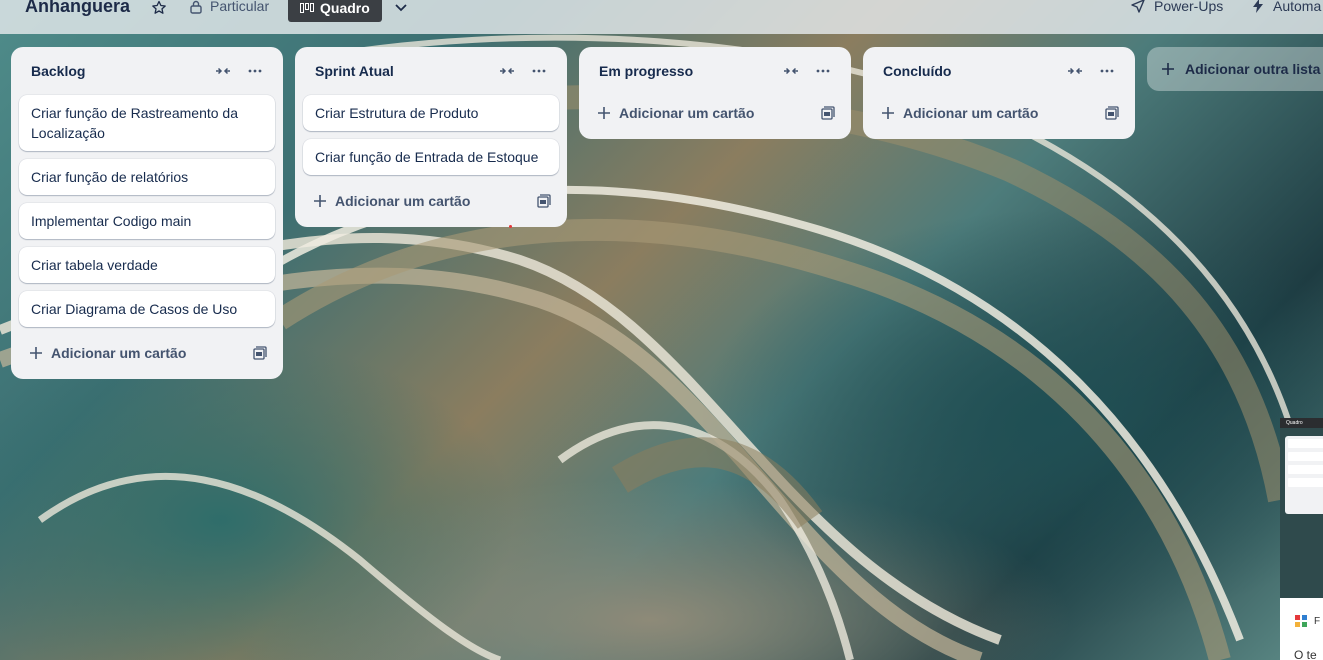  Describe the element at coordinates (1258, 6) in the screenshot. I see `lightning-icon` at that location.